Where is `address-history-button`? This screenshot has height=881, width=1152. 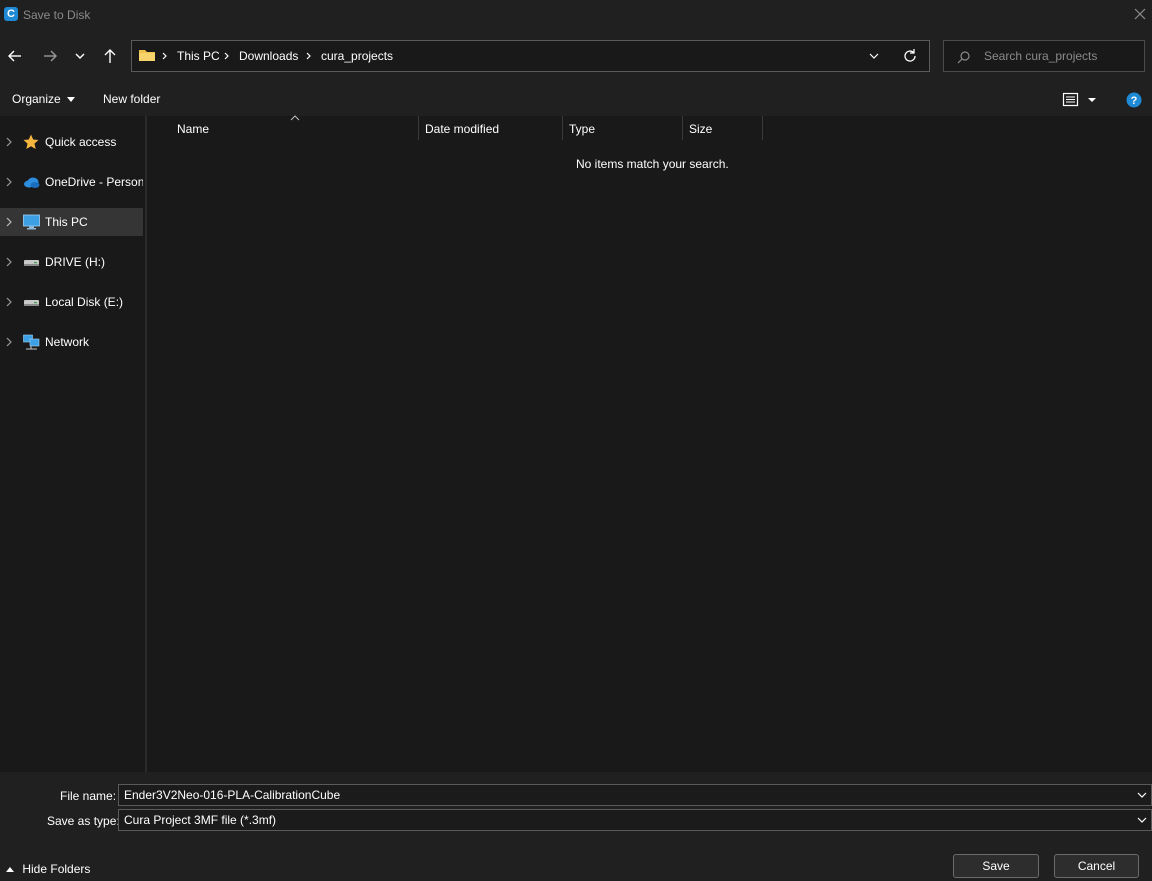 address-history-button is located at coordinates (874, 56).